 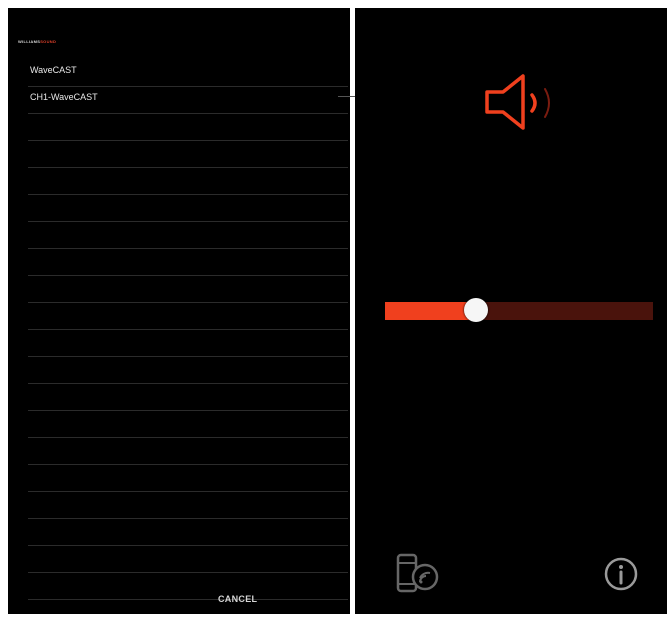 I want to click on divider-line, so click(x=347, y=96).